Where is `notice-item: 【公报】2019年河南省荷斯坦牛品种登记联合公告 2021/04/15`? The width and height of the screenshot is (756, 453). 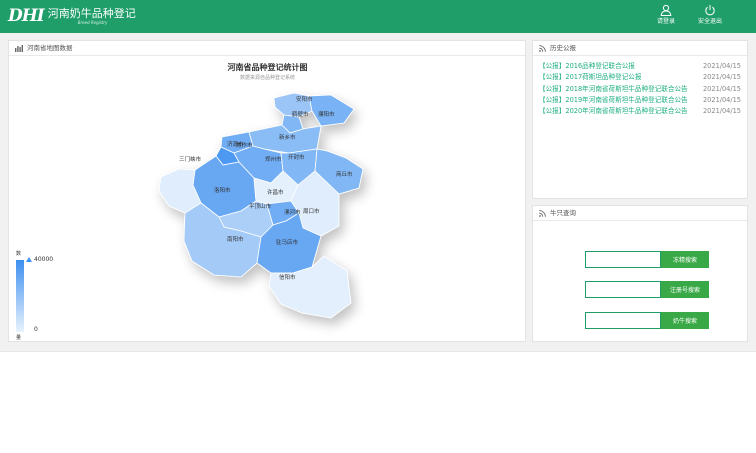
notice-item: 【公报】2019年河南省荷斯坦牛品种登记联合公告 2021/04/15 is located at coordinates (640, 100).